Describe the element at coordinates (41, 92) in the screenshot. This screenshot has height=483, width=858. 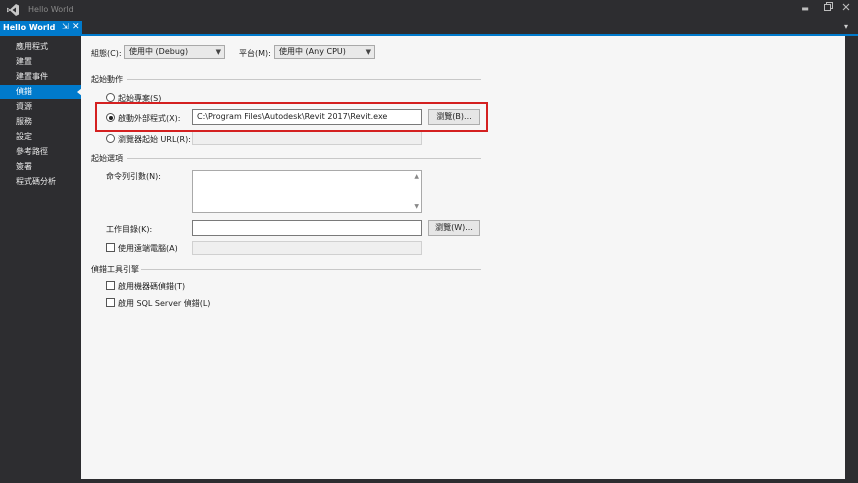
I see `sidebar-item-debug: 偵錯` at that location.